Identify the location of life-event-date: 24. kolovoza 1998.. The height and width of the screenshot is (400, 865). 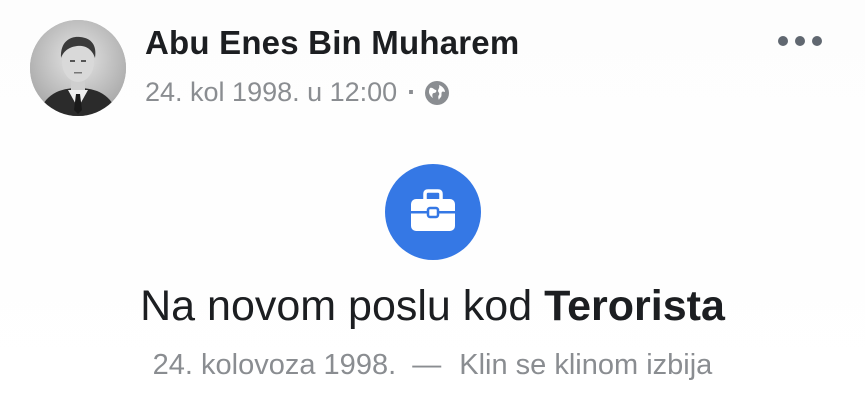
(274, 365).